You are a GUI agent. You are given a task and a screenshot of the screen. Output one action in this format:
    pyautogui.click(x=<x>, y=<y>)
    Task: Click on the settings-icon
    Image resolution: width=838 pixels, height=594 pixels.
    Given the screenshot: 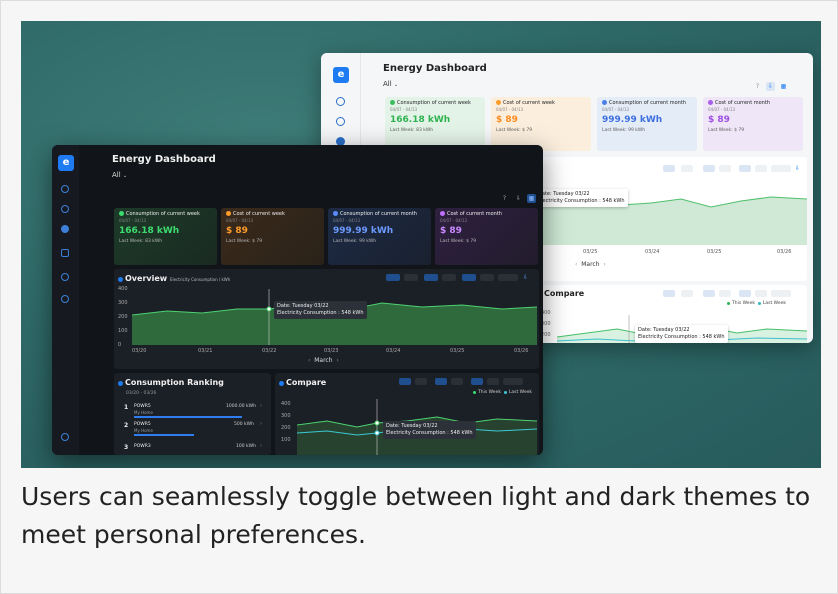 What is the action you would take?
    pyautogui.click(x=65, y=299)
    